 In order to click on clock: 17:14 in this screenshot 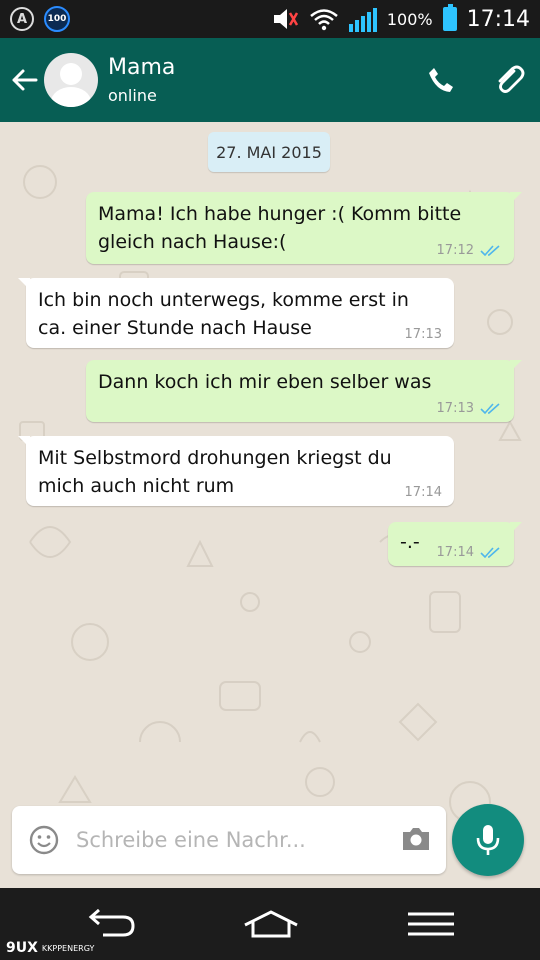, I will do `click(498, 19)`.